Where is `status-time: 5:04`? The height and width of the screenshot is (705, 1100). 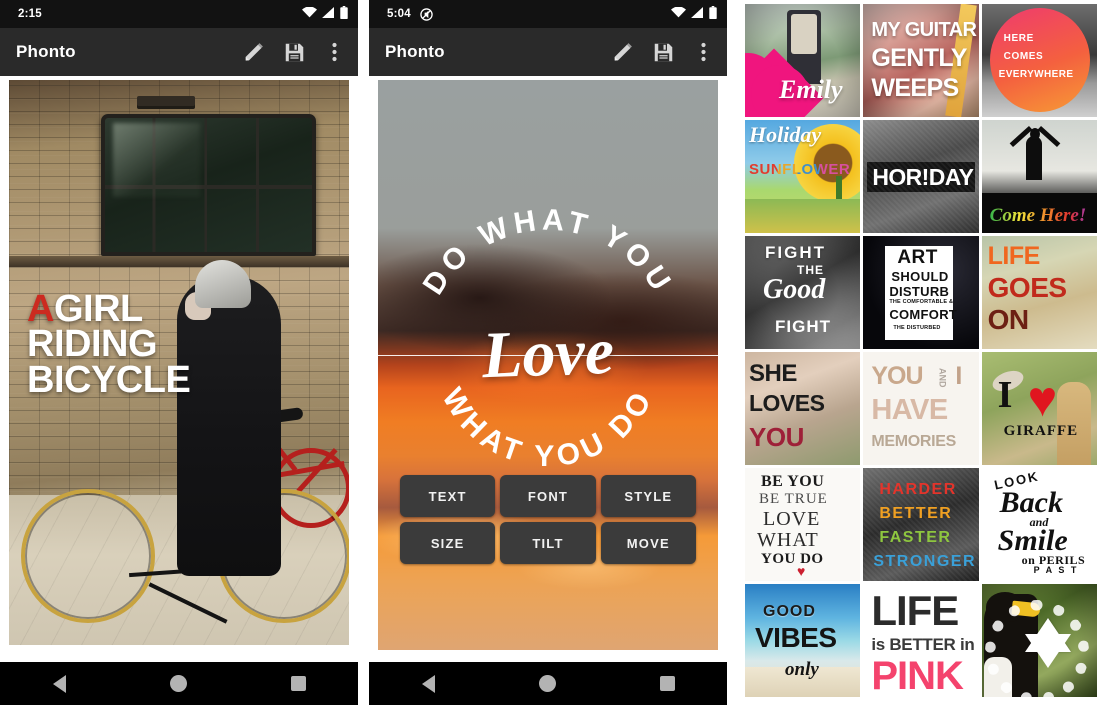
status-time: 5:04 is located at coordinates (399, 14).